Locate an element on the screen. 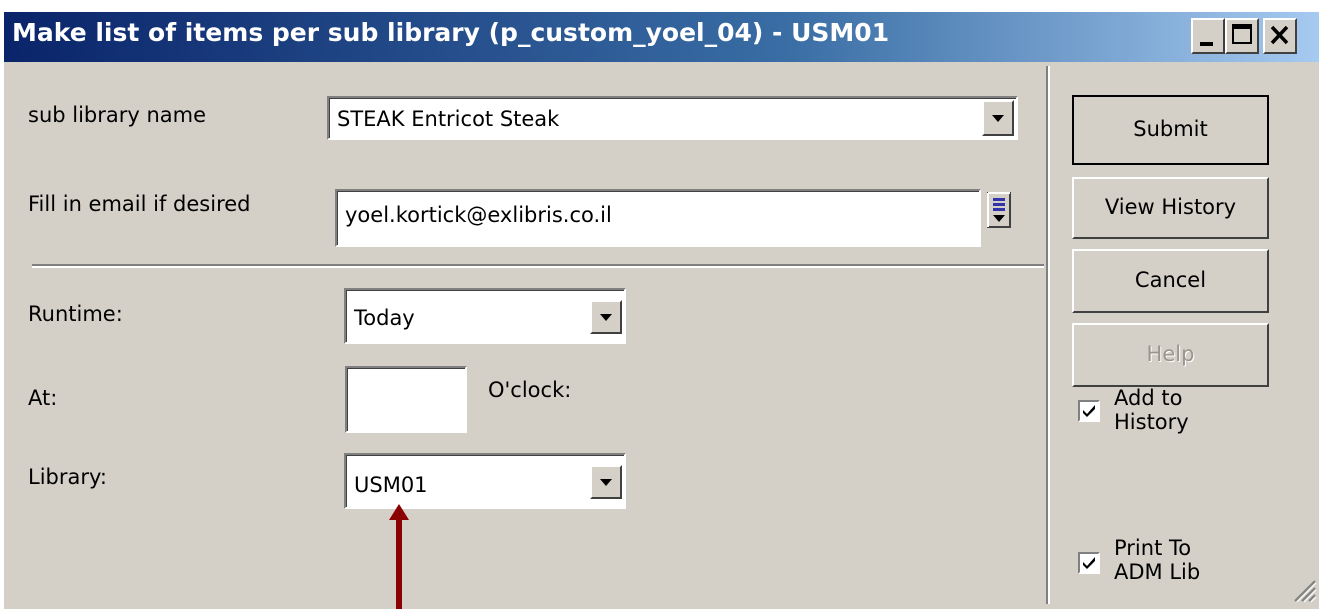 The width and height of the screenshot is (1319, 609). form-separator is located at coordinates (538, 266).